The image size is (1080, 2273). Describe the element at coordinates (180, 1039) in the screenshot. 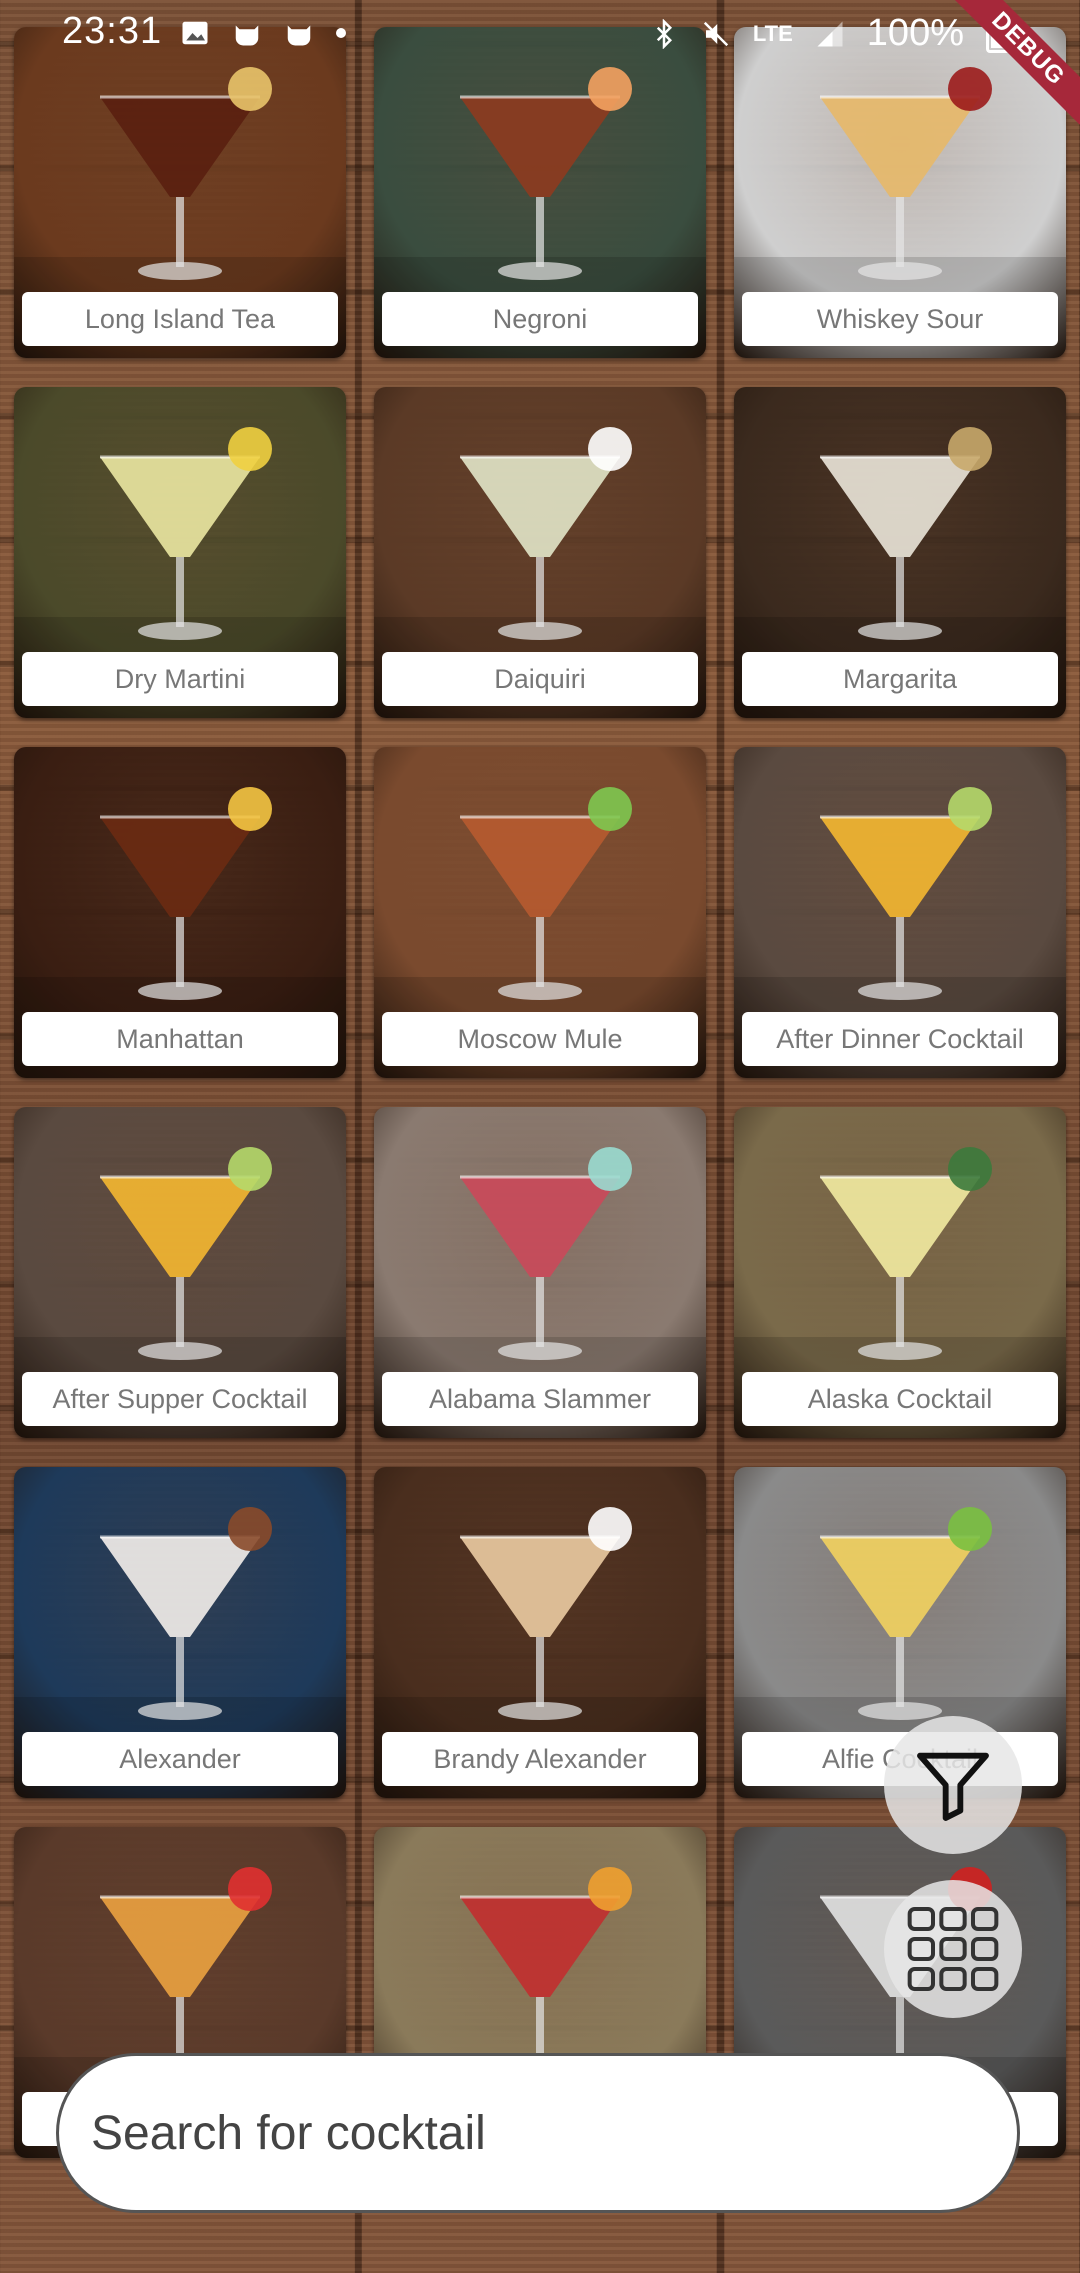

I see `cocktail-name: Manhattan` at that location.